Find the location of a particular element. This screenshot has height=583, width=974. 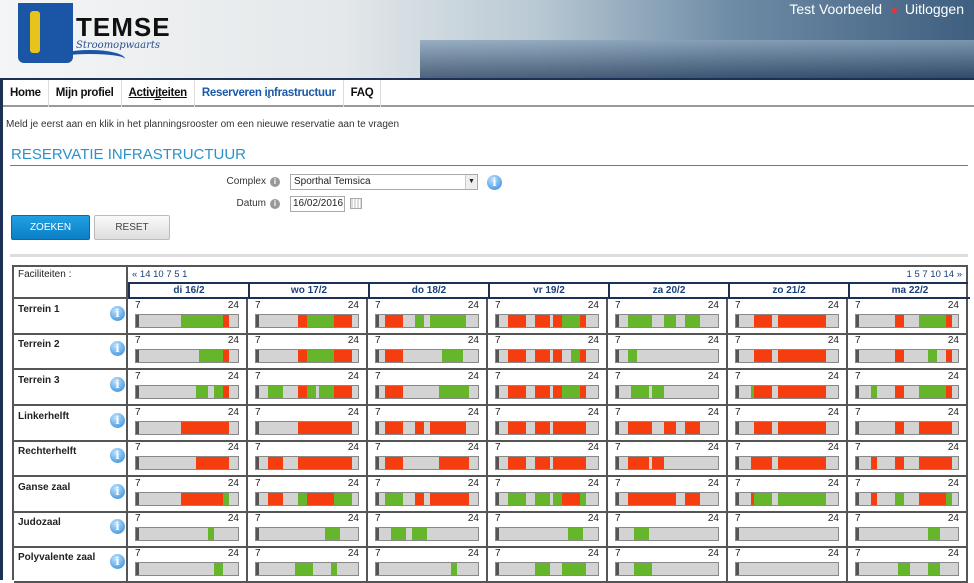

pager-next: 1 5 7 10 14 » is located at coordinates (934, 274).